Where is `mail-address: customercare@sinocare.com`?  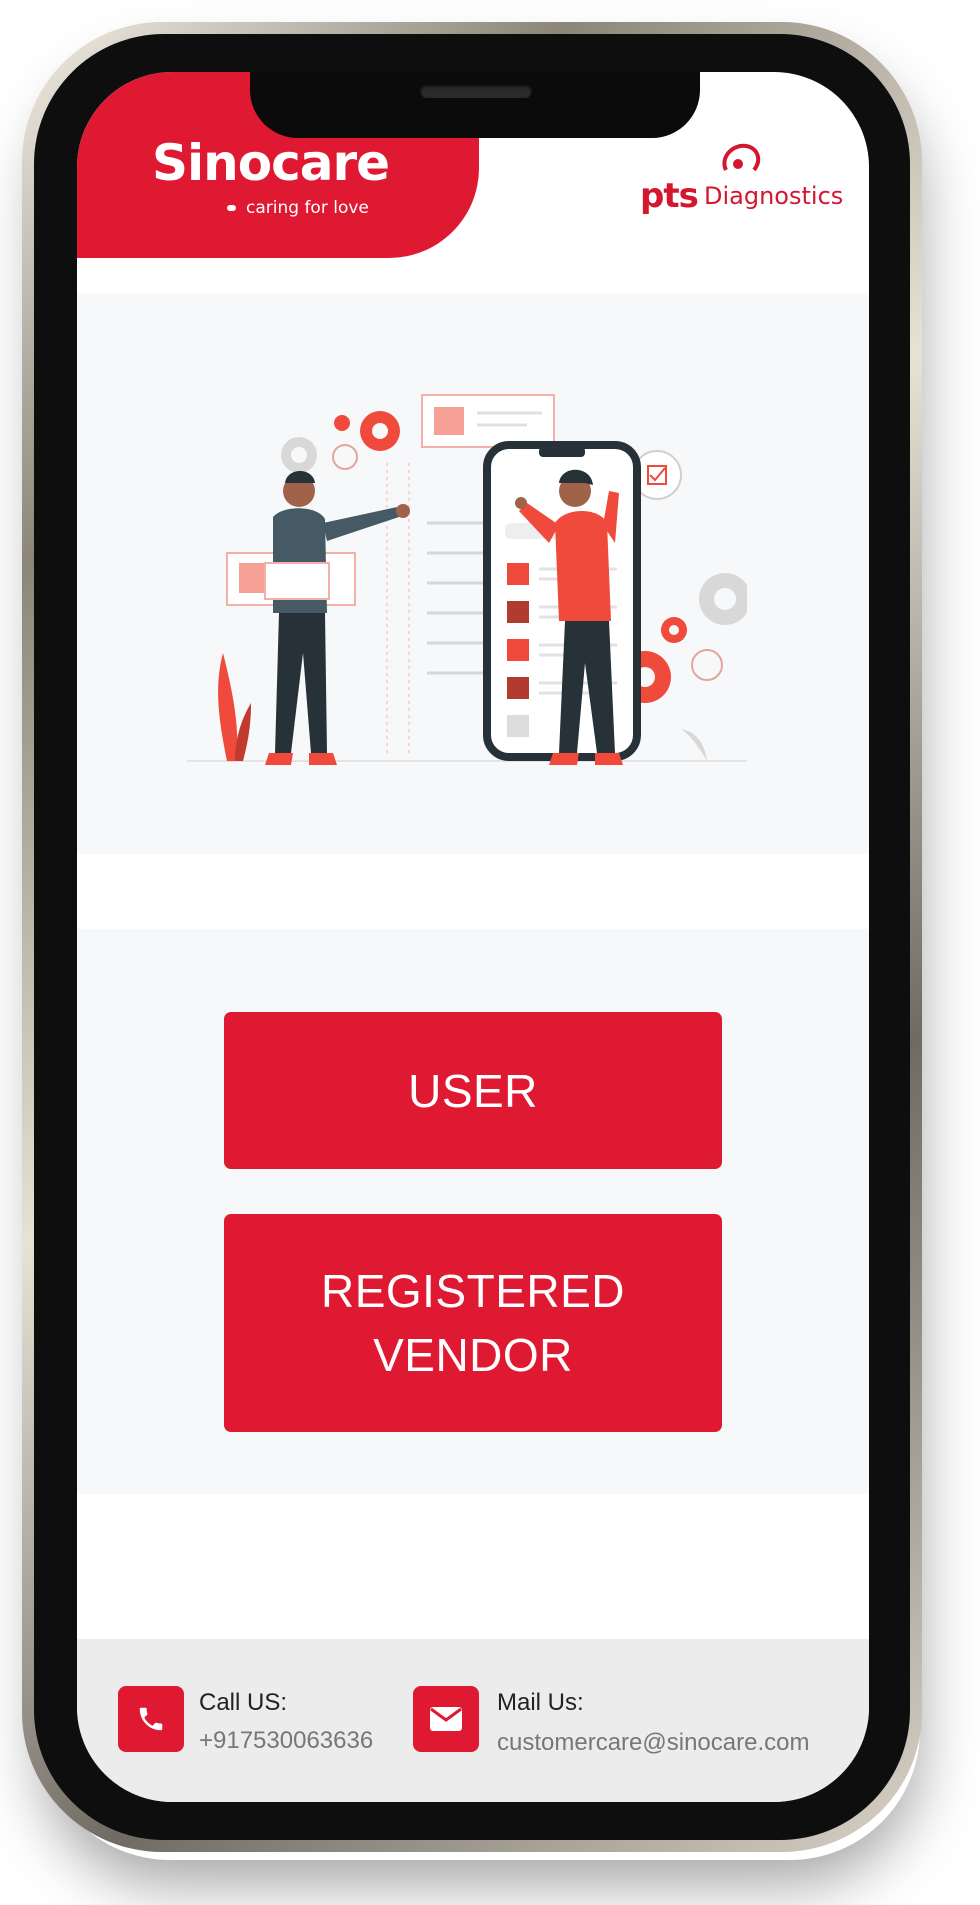
mail-address: customercare@sinocare.com is located at coordinates (653, 1743).